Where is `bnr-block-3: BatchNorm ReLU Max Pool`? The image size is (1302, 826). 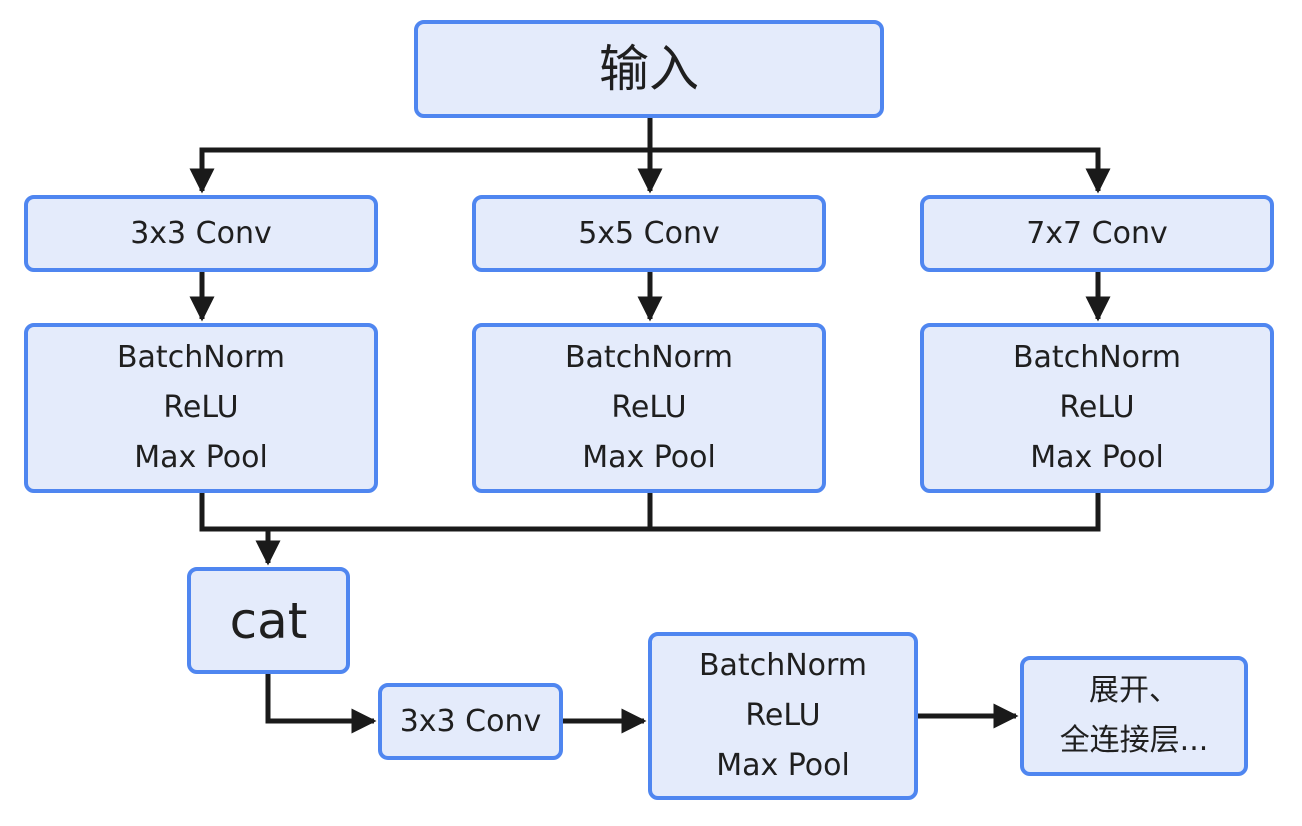 bnr-block-3: BatchNorm ReLU Max Pool is located at coordinates (1097, 408).